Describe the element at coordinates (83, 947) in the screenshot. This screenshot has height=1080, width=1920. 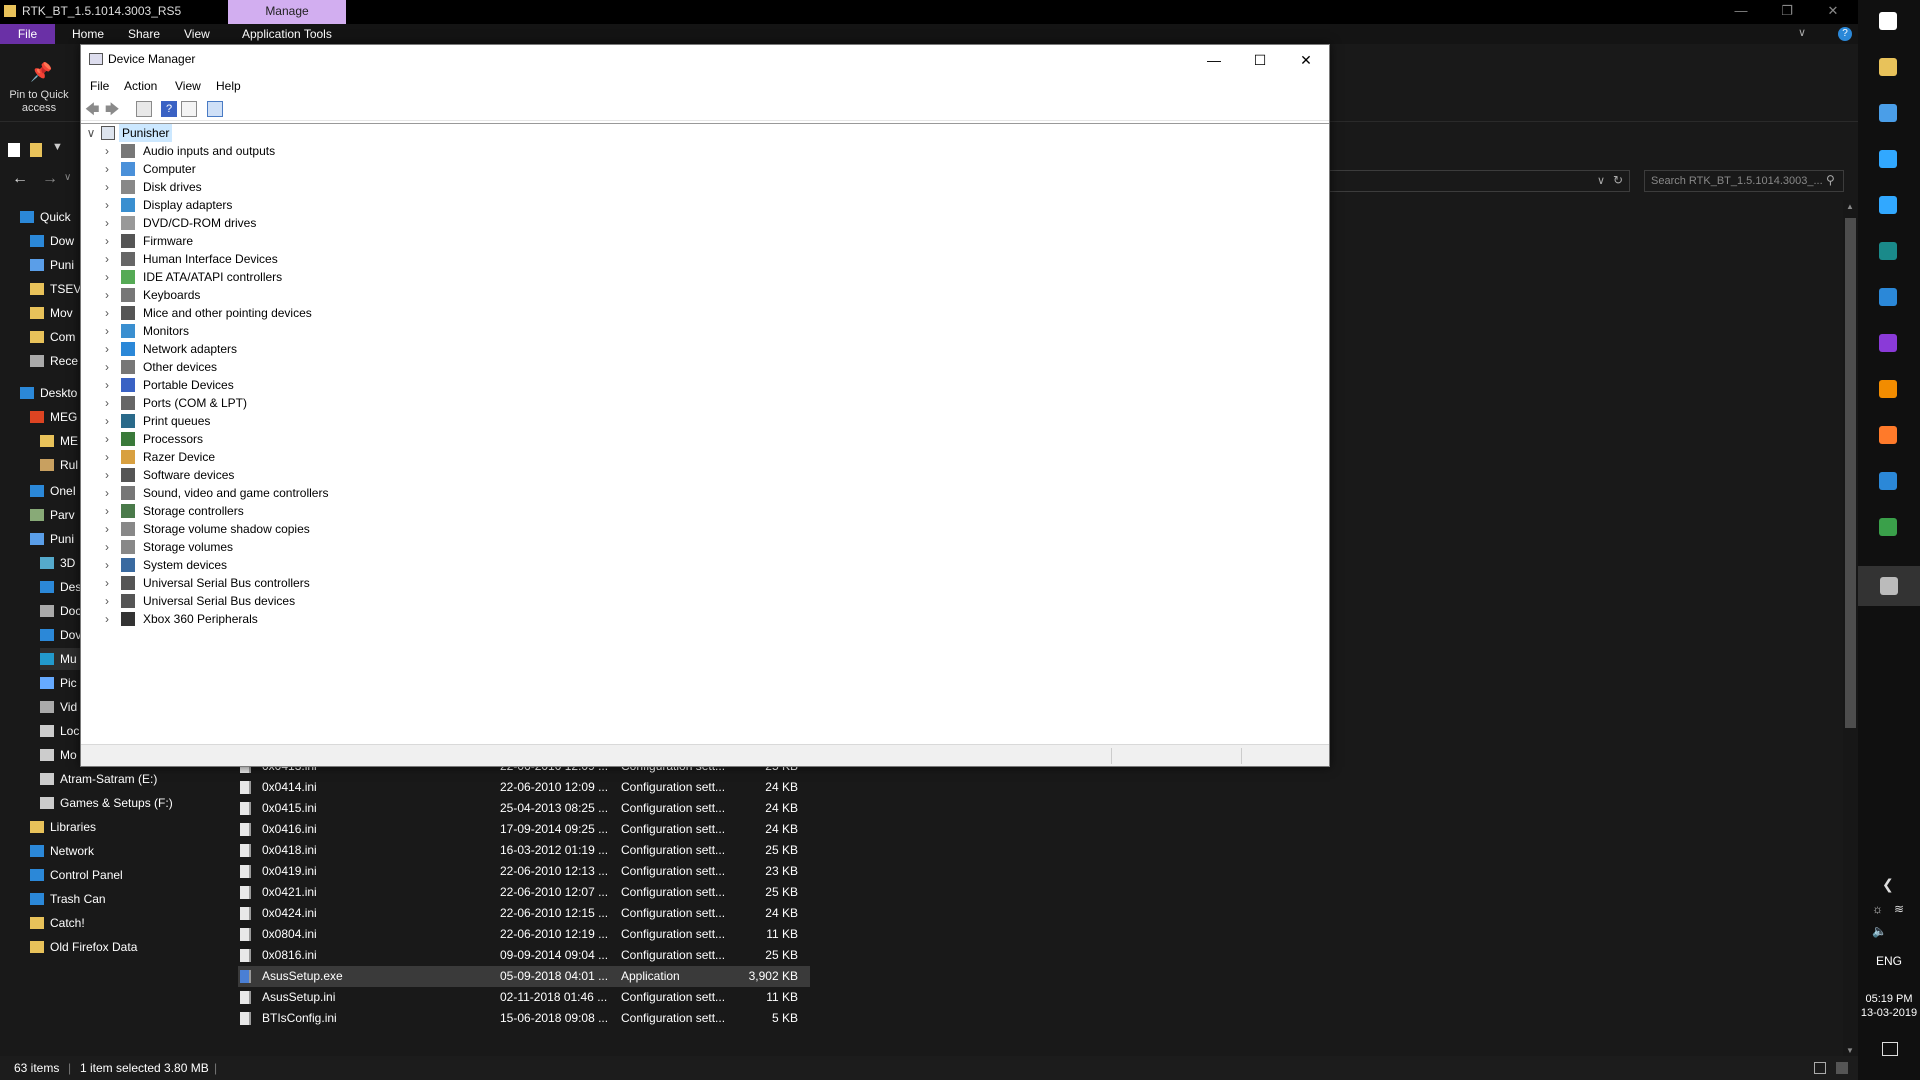
I see `nav-item: Old Firefox Data` at that location.